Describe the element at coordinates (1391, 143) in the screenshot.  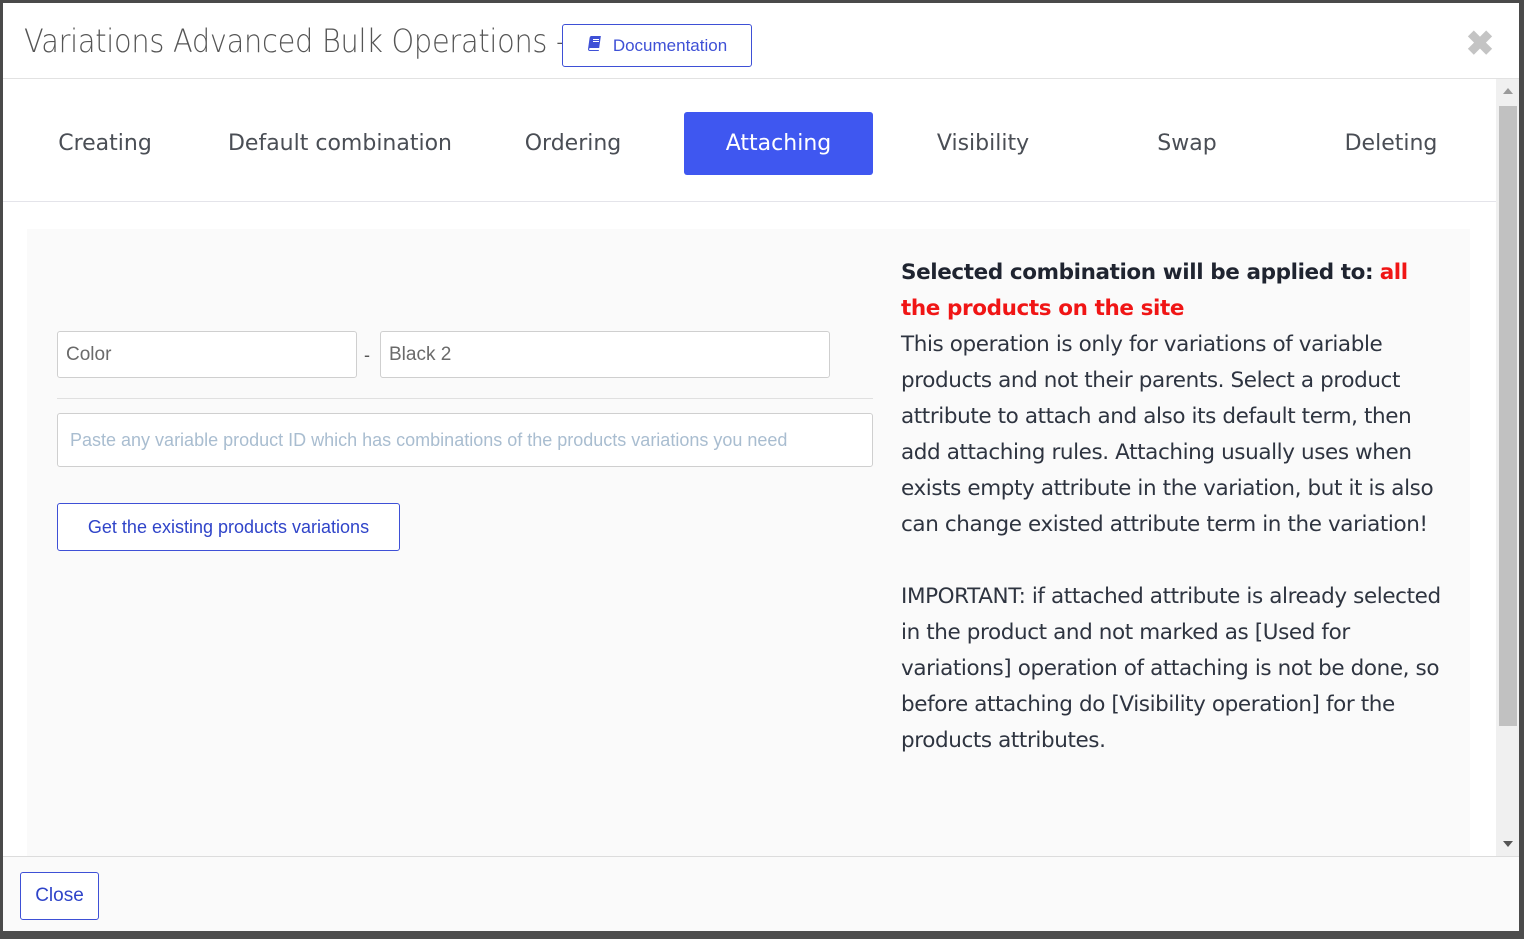
I see `tab-deleting: Deleting` at that location.